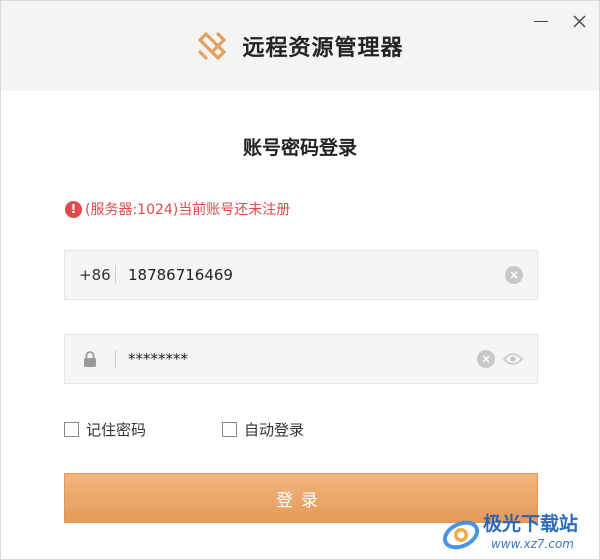  What do you see at coordinates (323, 48) in the screenshot?
I see `app-title: 远程资源管理器` at bounding box center [323, 48].